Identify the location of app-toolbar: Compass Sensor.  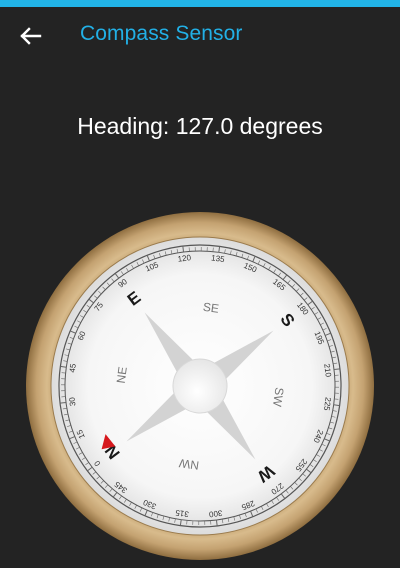
(200, 36).